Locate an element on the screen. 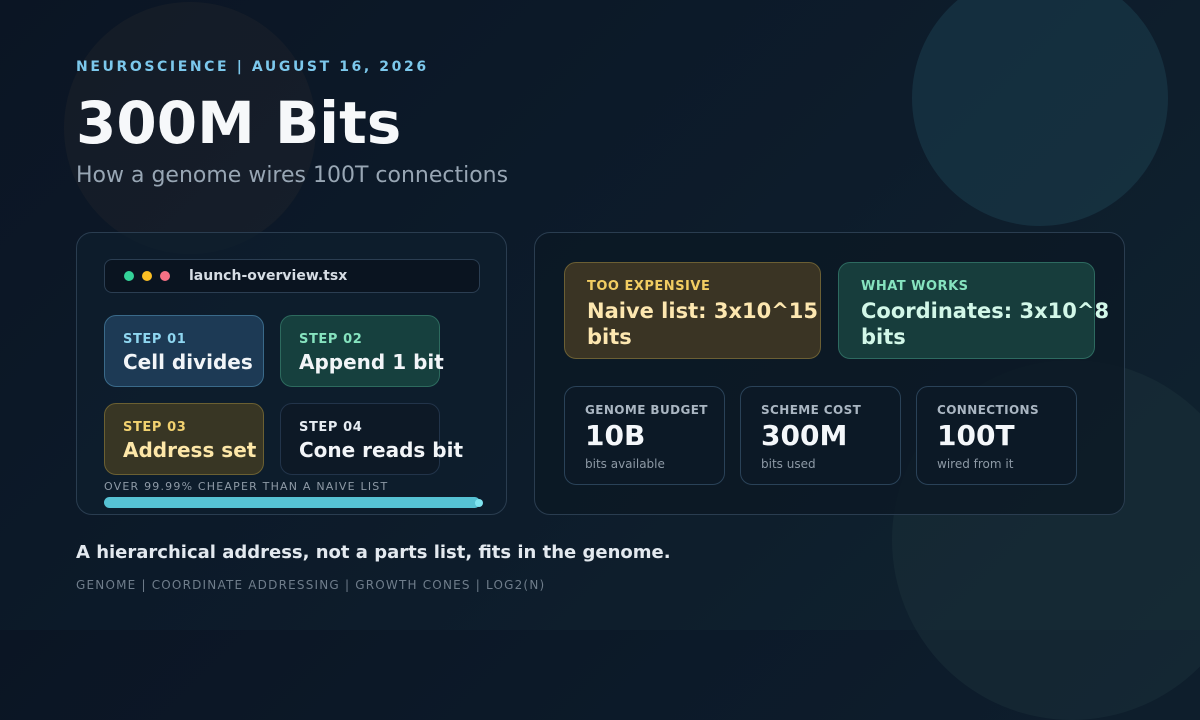 This screenshot has width=1200, height=720. step-card-1: STEP 01 Cell divides is located at coordinates (184, 351).